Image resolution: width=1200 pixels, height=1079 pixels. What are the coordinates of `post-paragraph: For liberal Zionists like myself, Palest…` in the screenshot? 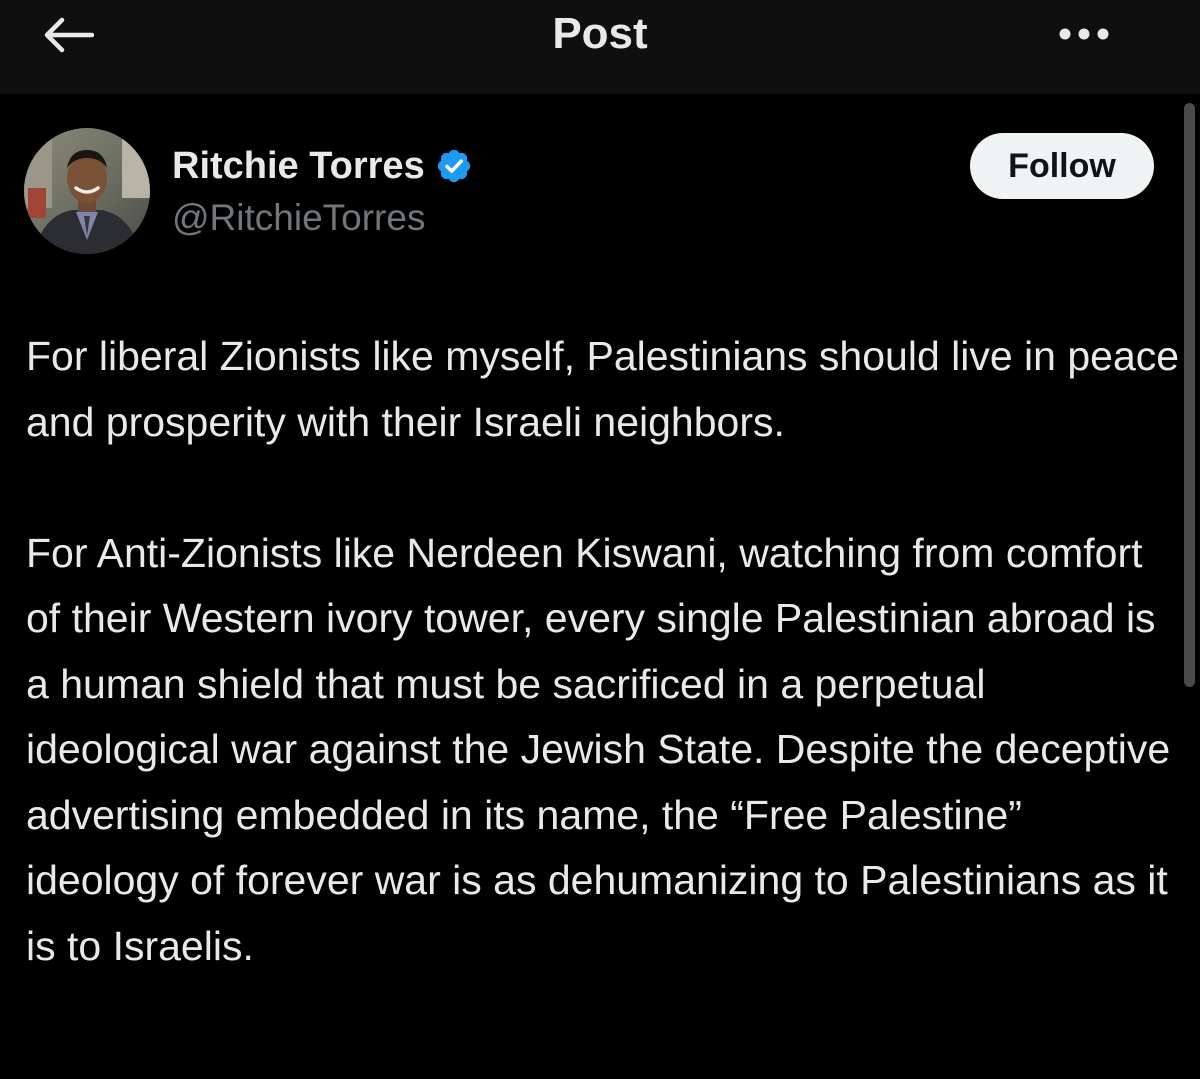 It's located at (603, 389).